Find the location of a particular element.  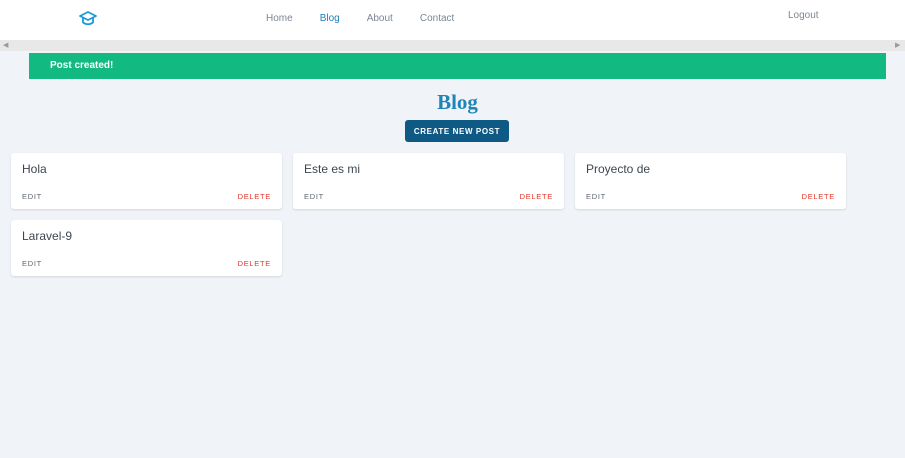

post-title: Laravel-9 is located at coordinates (47, 236).